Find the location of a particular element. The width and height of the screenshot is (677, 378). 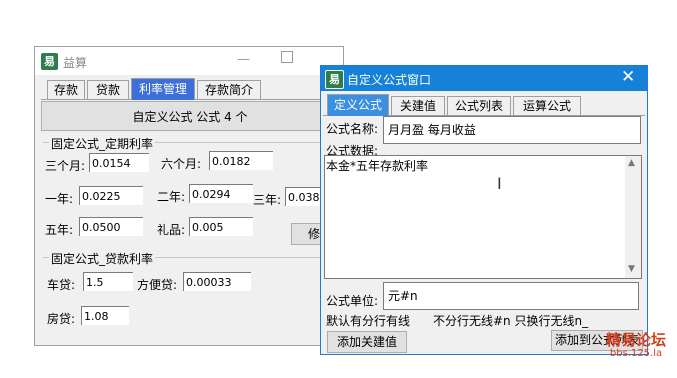

format-hint-options: 不分行无线#n 只换行无线n_ is located at coordinates (511, 321).